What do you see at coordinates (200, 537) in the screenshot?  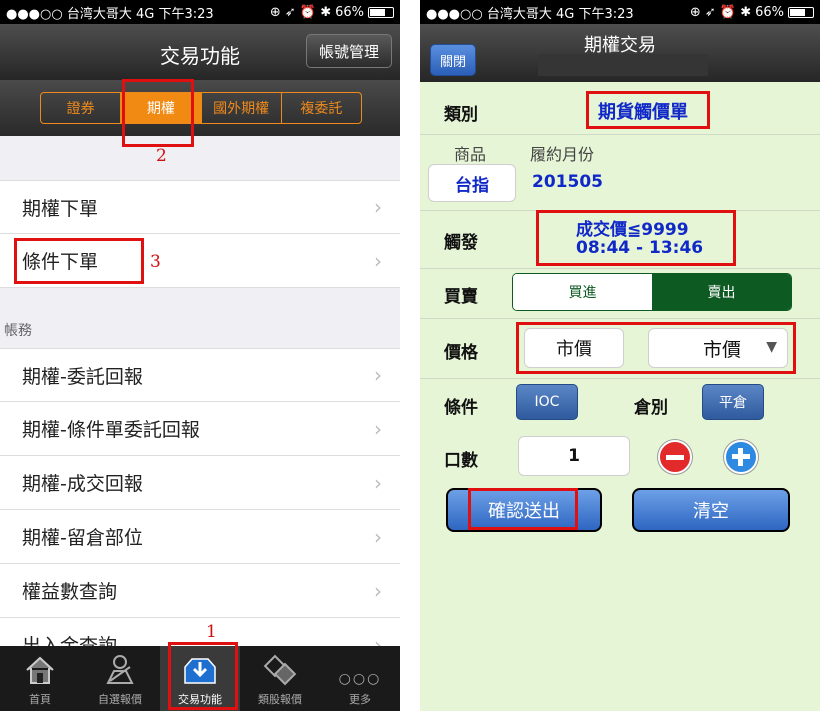 I see `list-item-open-positions: 期權-留倉部位 ›` at bounding box center [200, 537].